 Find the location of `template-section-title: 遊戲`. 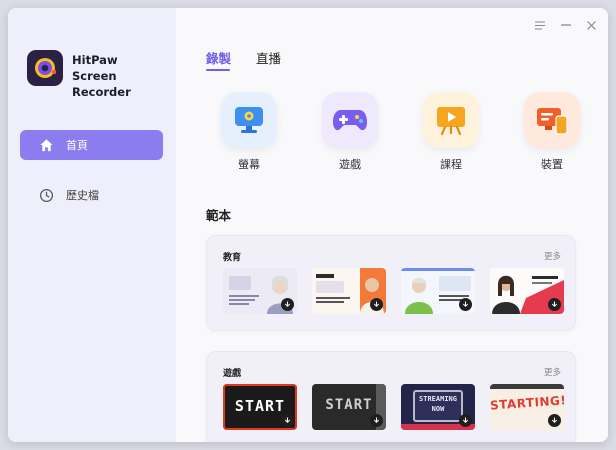

template-section-title: 遊戲 is located at coordinates (232, 374).